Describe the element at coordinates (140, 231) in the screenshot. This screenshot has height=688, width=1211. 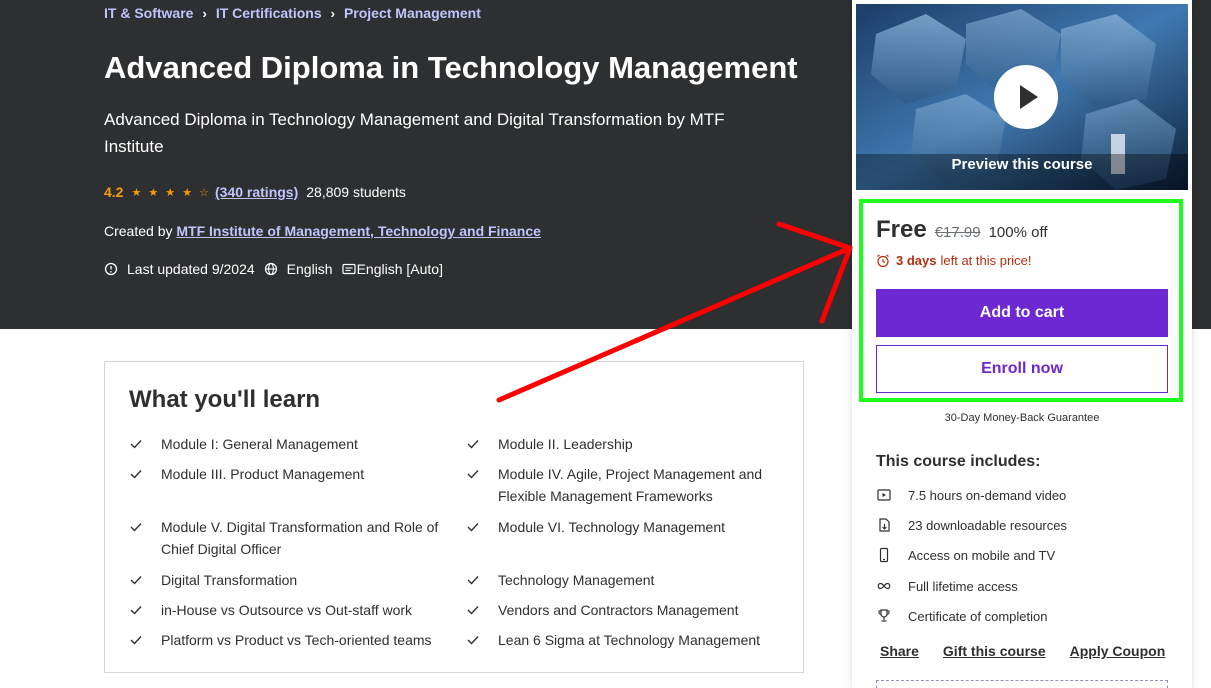
I see `created-by-label: Created by` at that location.